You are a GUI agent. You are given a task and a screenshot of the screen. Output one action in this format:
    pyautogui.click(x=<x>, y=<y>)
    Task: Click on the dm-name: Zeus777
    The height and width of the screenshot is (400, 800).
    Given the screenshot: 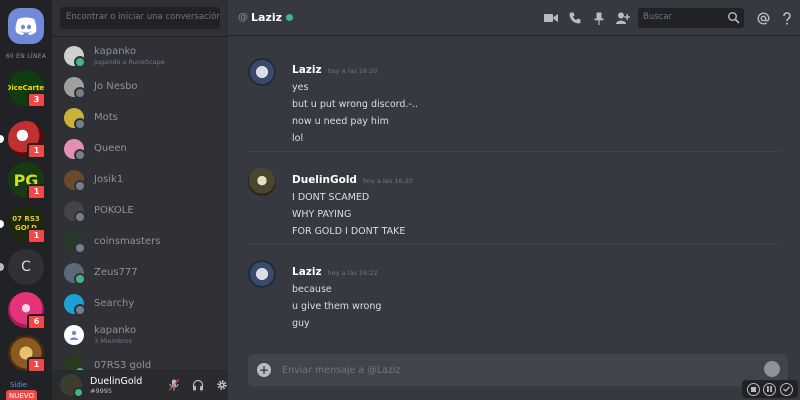 What is the action you would take?
    pyautogui.click(x=116, y=272)
    